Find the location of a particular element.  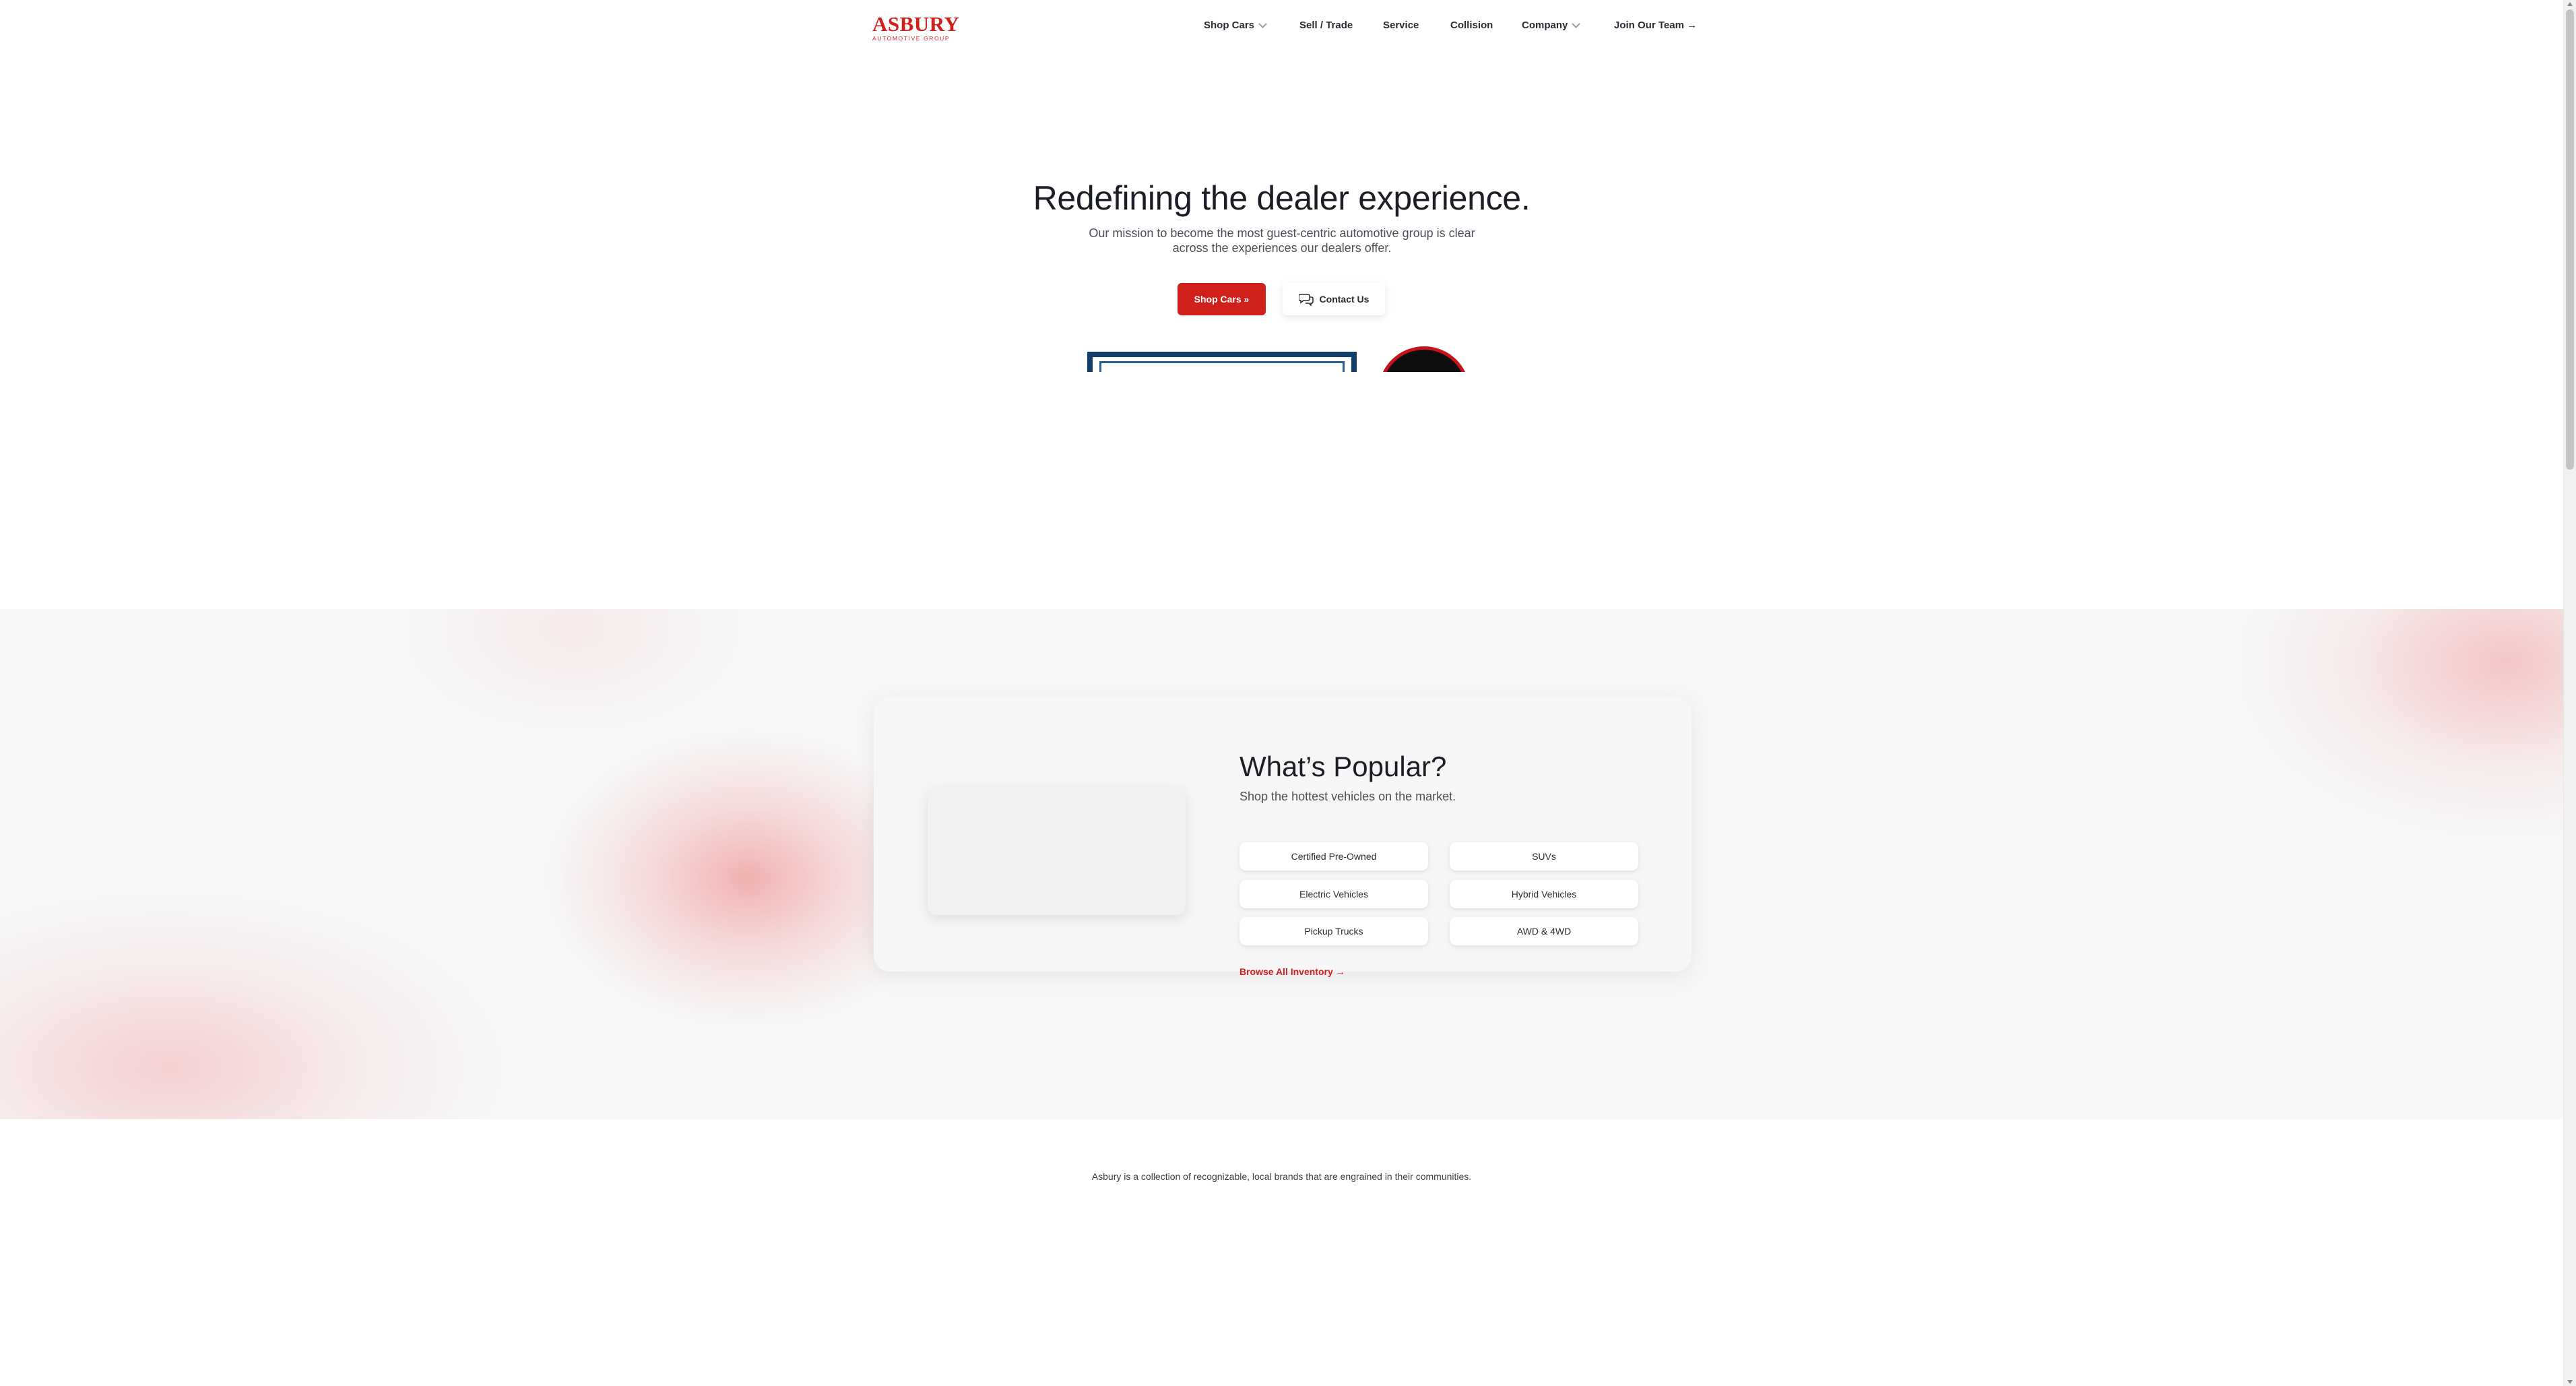

contact-us-label: Contact Us is located at coordinates (1344, 299).